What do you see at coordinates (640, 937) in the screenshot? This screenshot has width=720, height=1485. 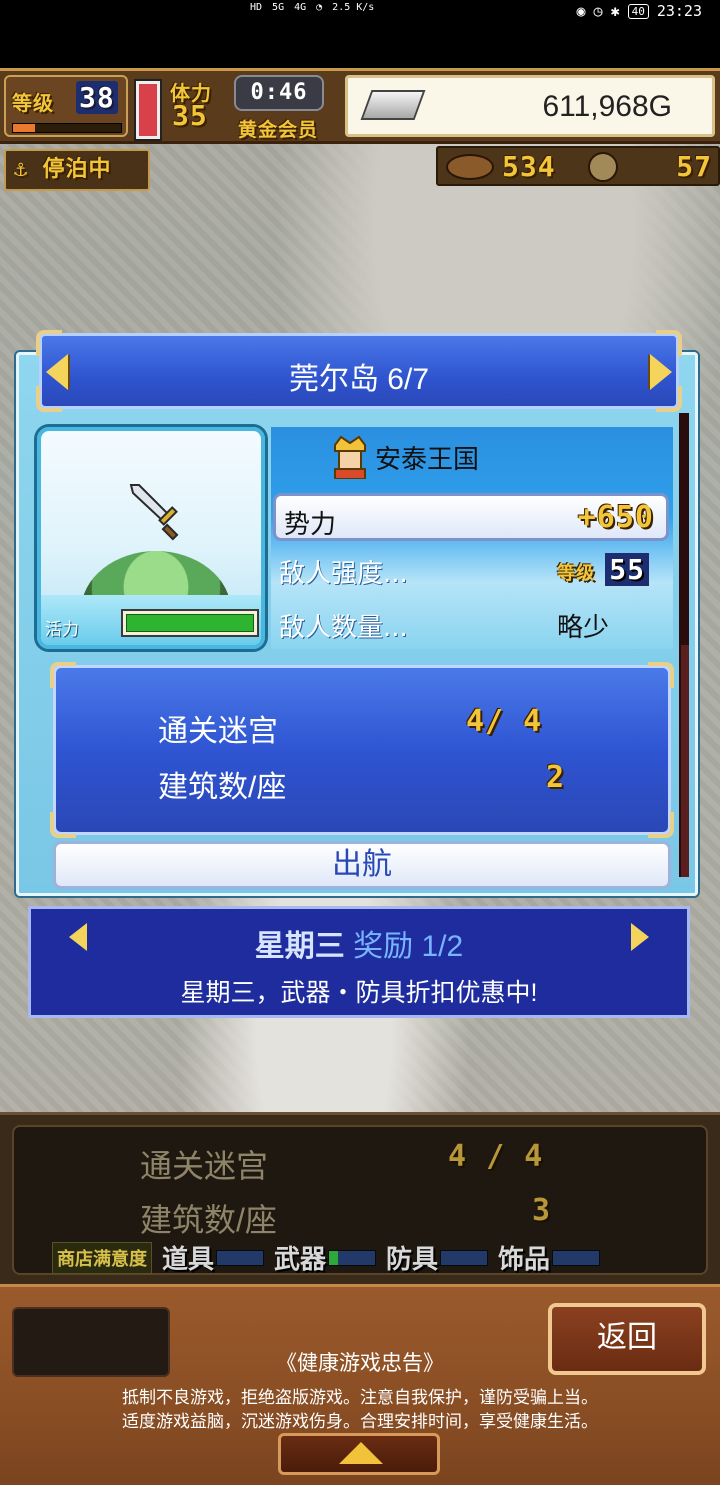 I see `next-bonus-arrow-icon` at bounding box center [640, 937].